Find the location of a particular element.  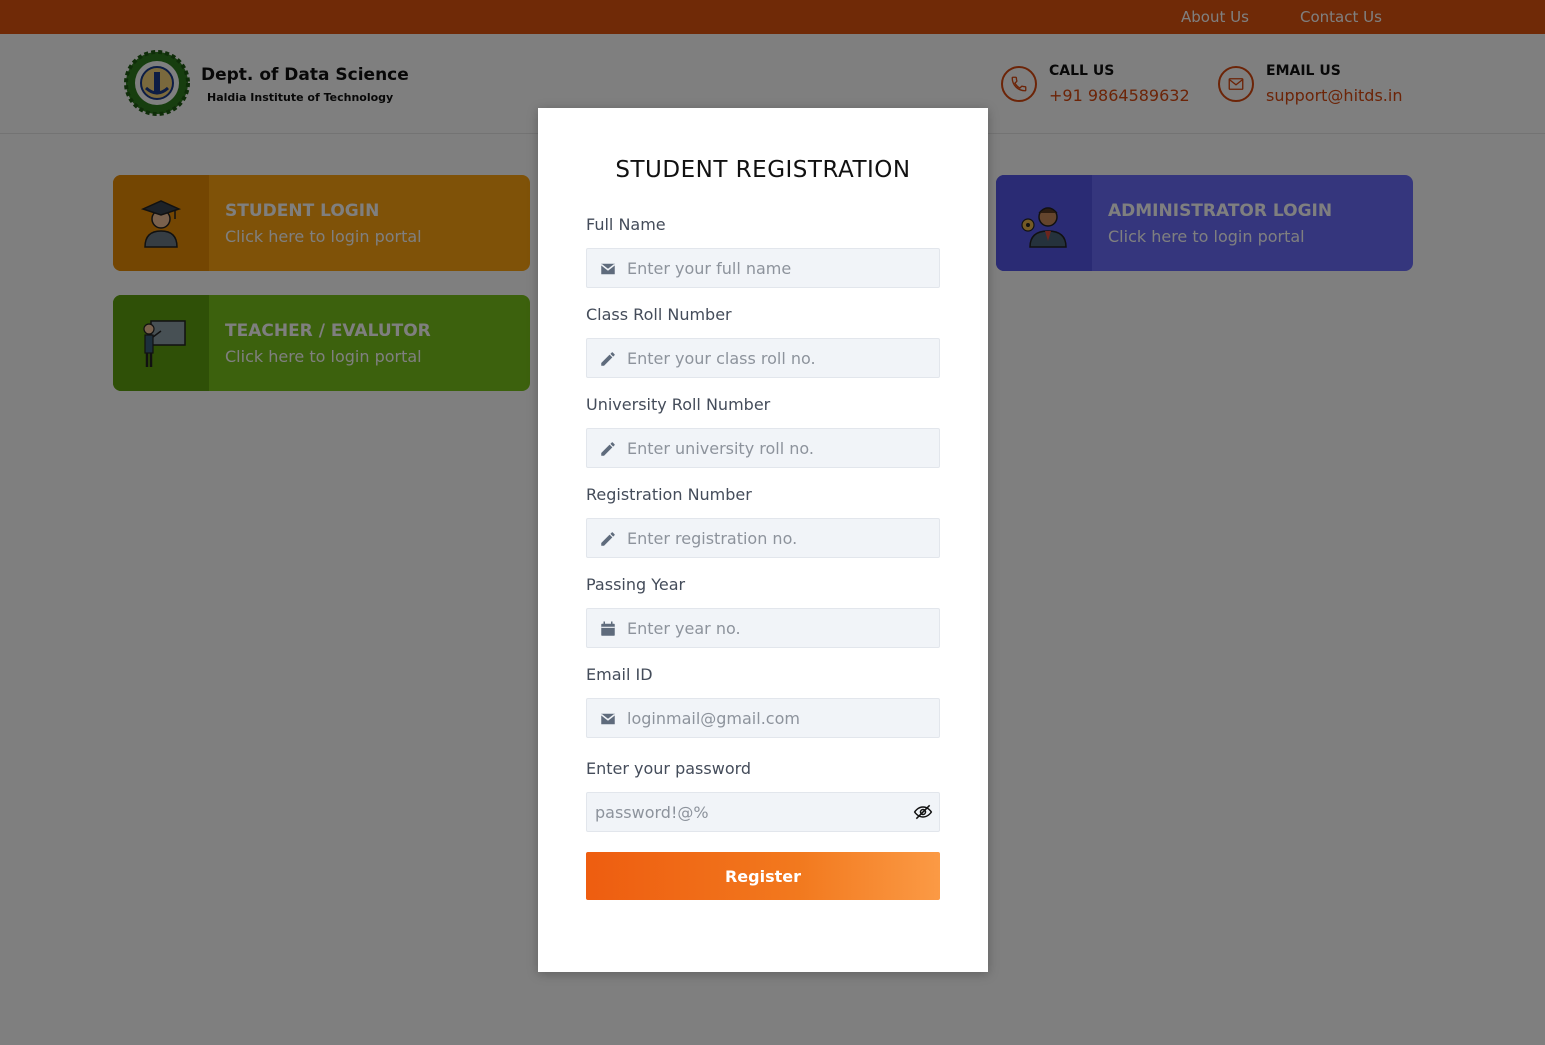

registration-number-field-box is located at coordinates (763, 538).